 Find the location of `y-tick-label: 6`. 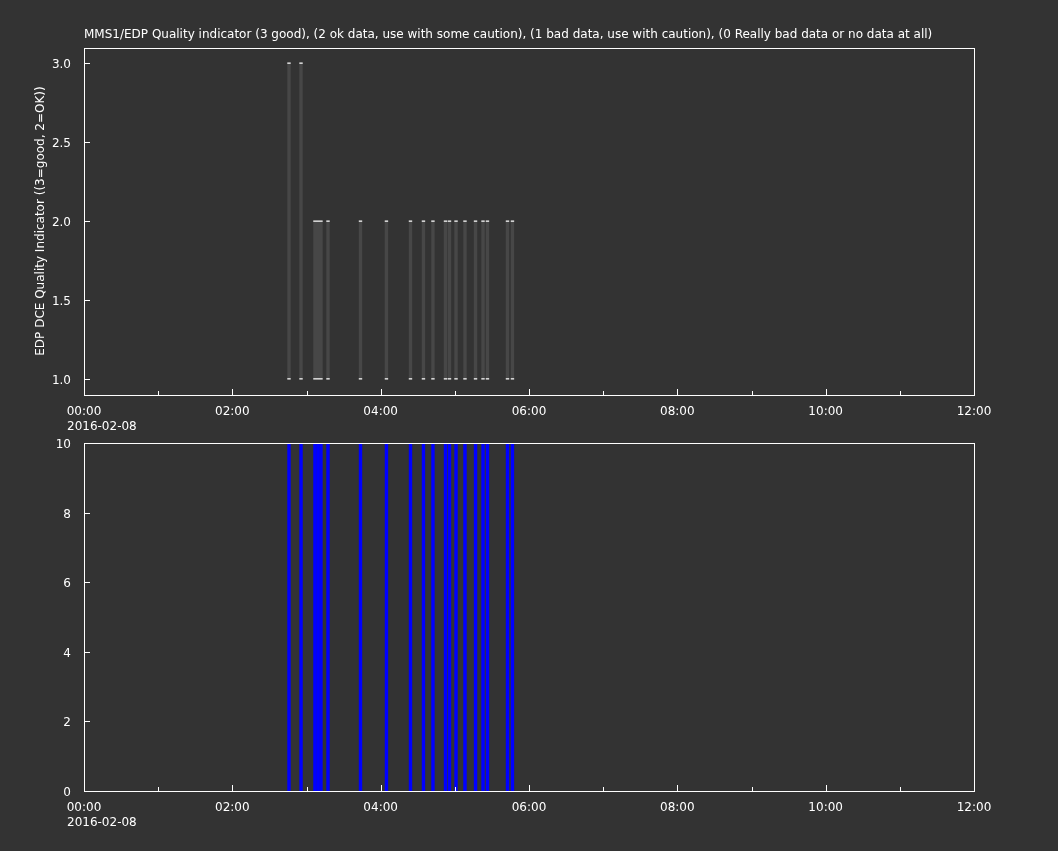

y-tick-label: 6 is located at coordinates (67, 582).